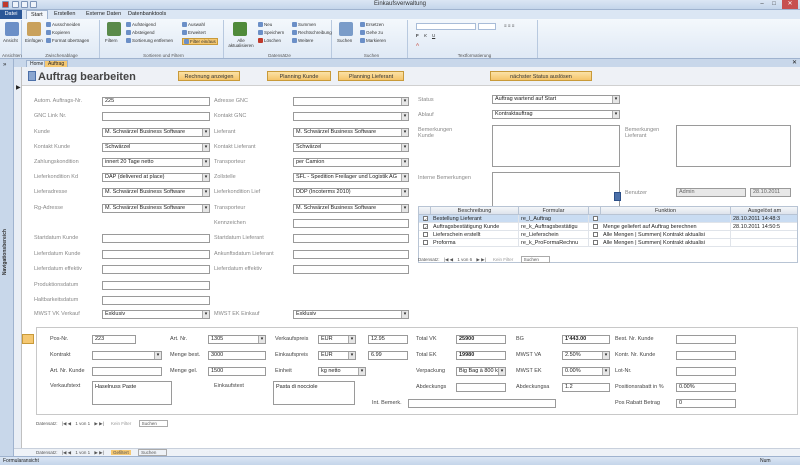 This screenshot has height=465, width=800. Describe the element at coordinates (156, 314) in the screenshot. I see `mwst-vk-select: Exklusiv` at that location.